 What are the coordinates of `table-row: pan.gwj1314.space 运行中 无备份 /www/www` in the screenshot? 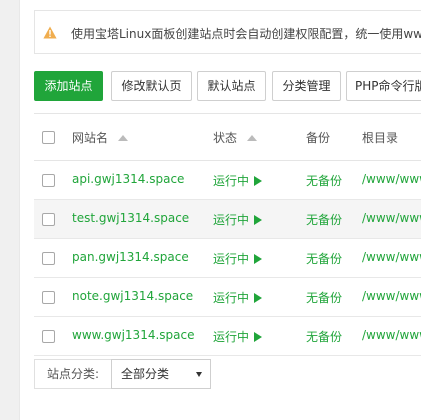 It's located at (227, 258).